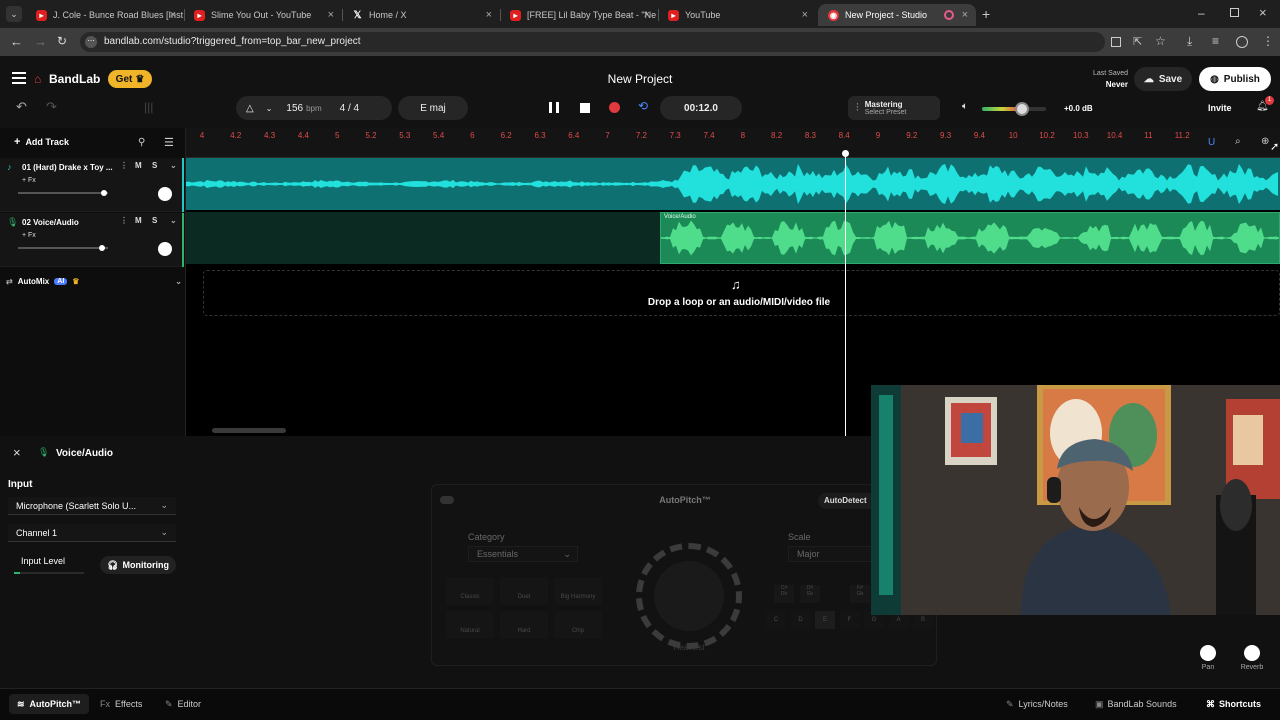 Image resolution: width=1280 pixels, height=720 pixels. What do you see at coordinates (433, 108) in the screenshot?
I see `key-selector: E maj` at bounding box center [433, 108].